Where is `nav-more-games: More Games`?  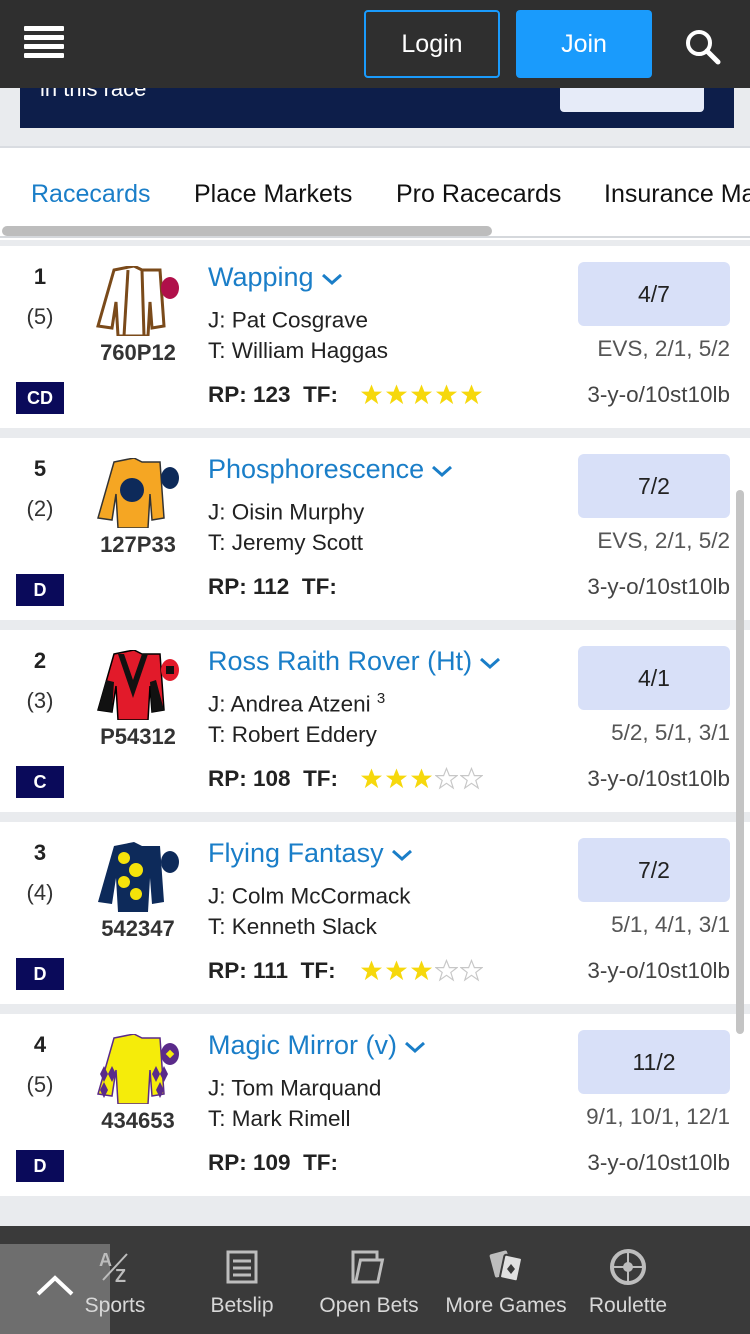
nav-more-games: More Games is located at coordinates (506, 1283).